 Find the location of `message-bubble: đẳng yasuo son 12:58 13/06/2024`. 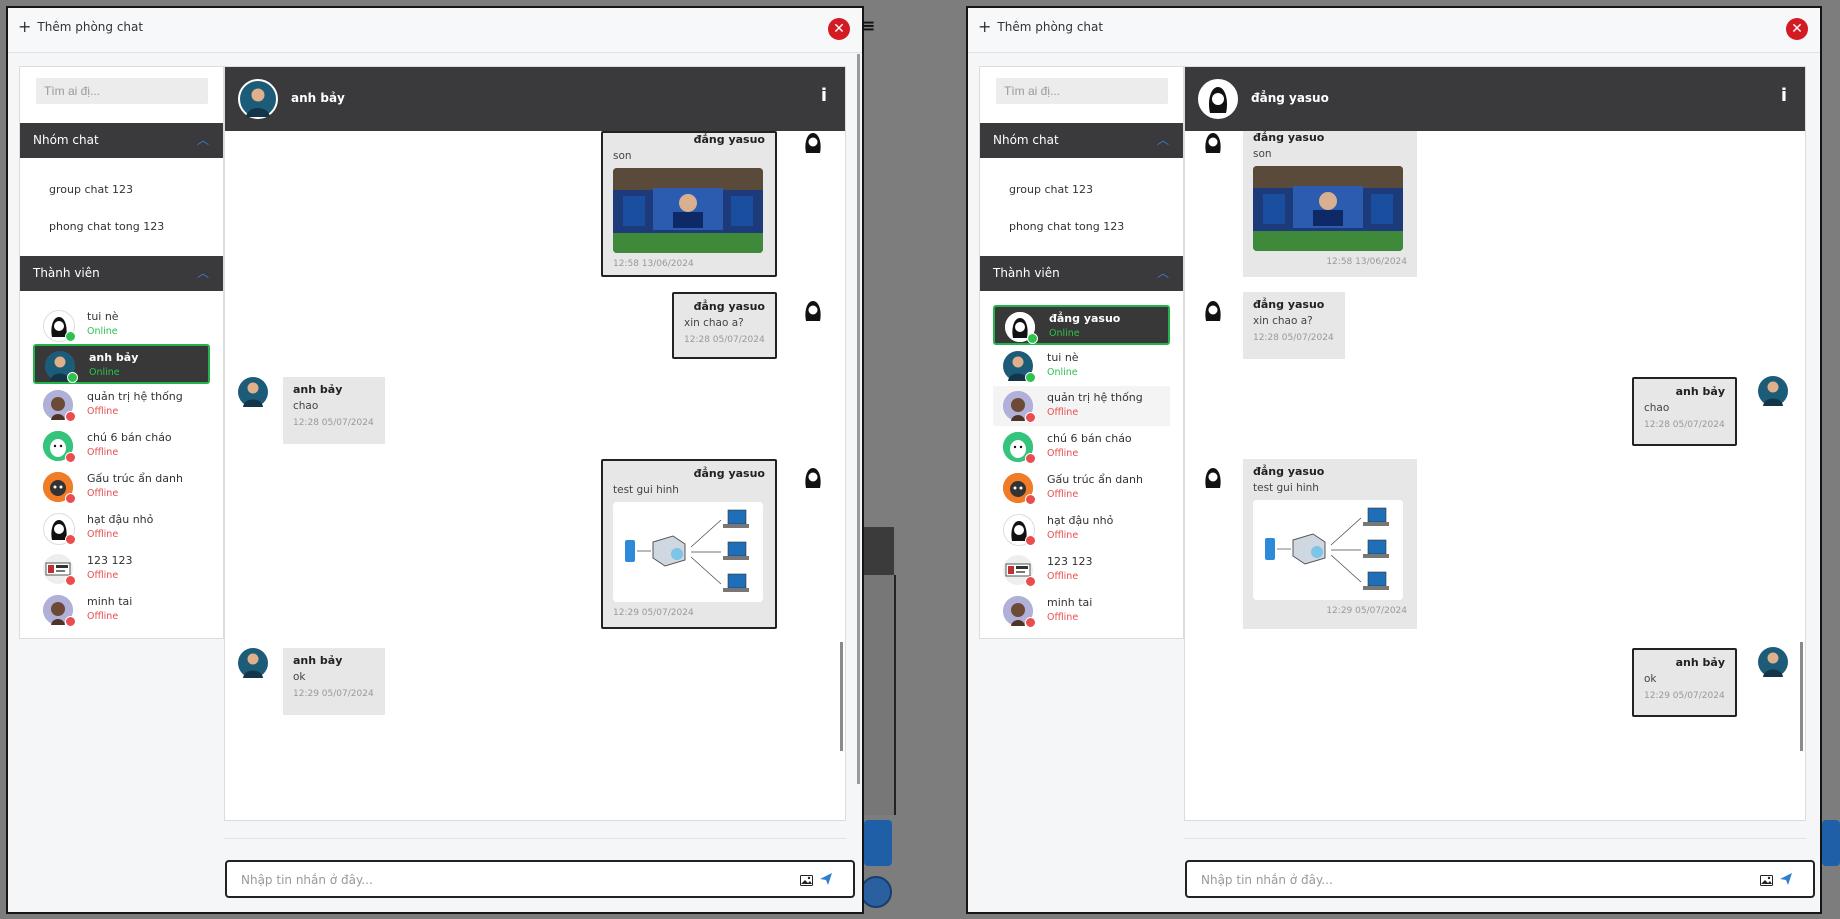

message-bubble: đẳng yasuo son 12:58 13/06/2024 is located at coordinates (689, 204).